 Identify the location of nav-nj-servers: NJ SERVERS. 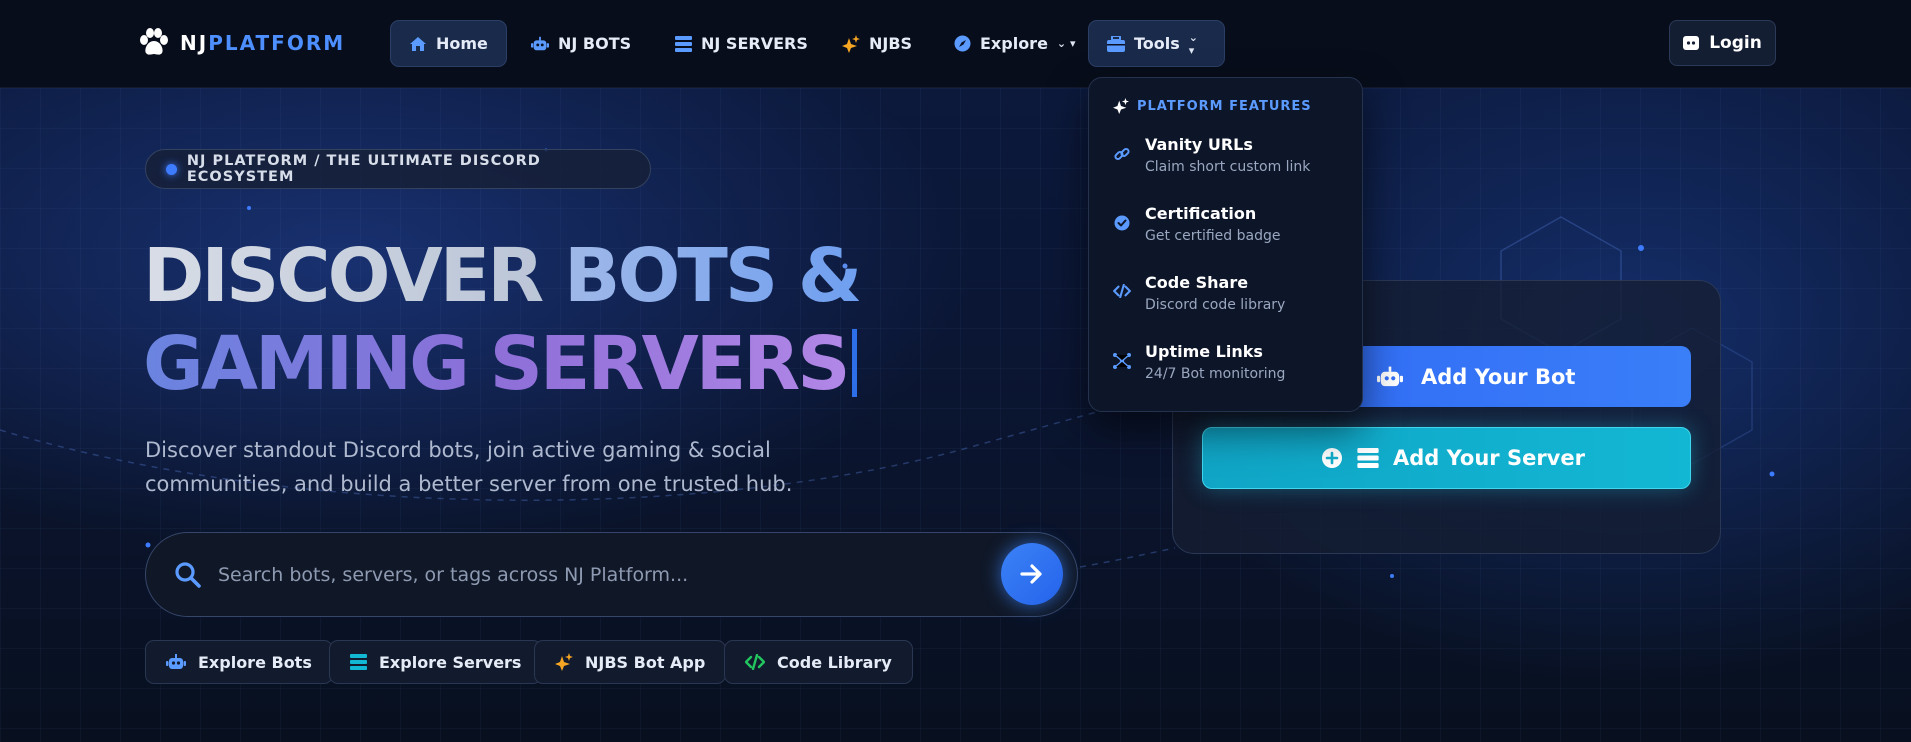
(741, 43).